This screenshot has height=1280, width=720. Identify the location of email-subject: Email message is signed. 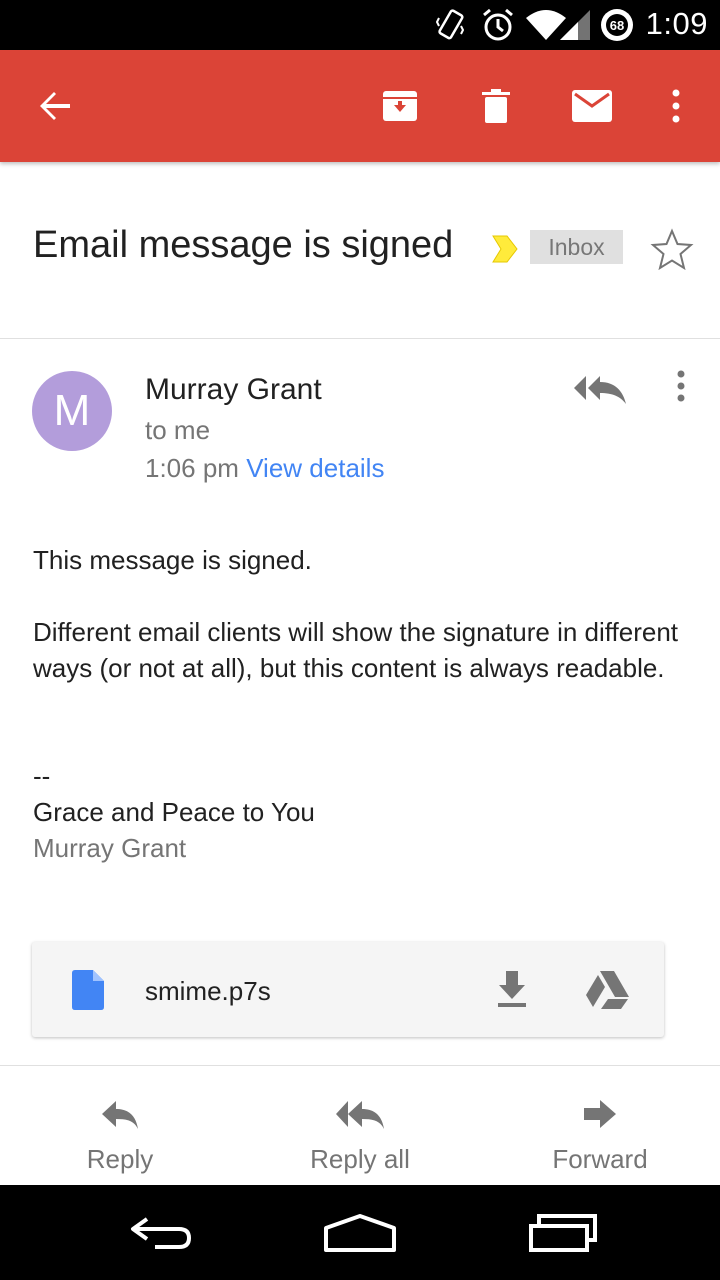
(243, 245).